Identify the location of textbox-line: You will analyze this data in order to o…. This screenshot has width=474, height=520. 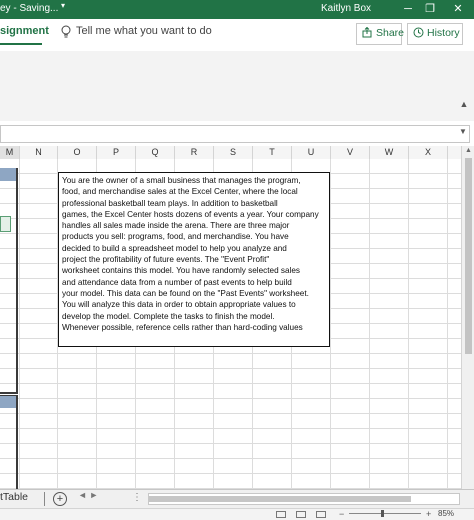
(179, 305).